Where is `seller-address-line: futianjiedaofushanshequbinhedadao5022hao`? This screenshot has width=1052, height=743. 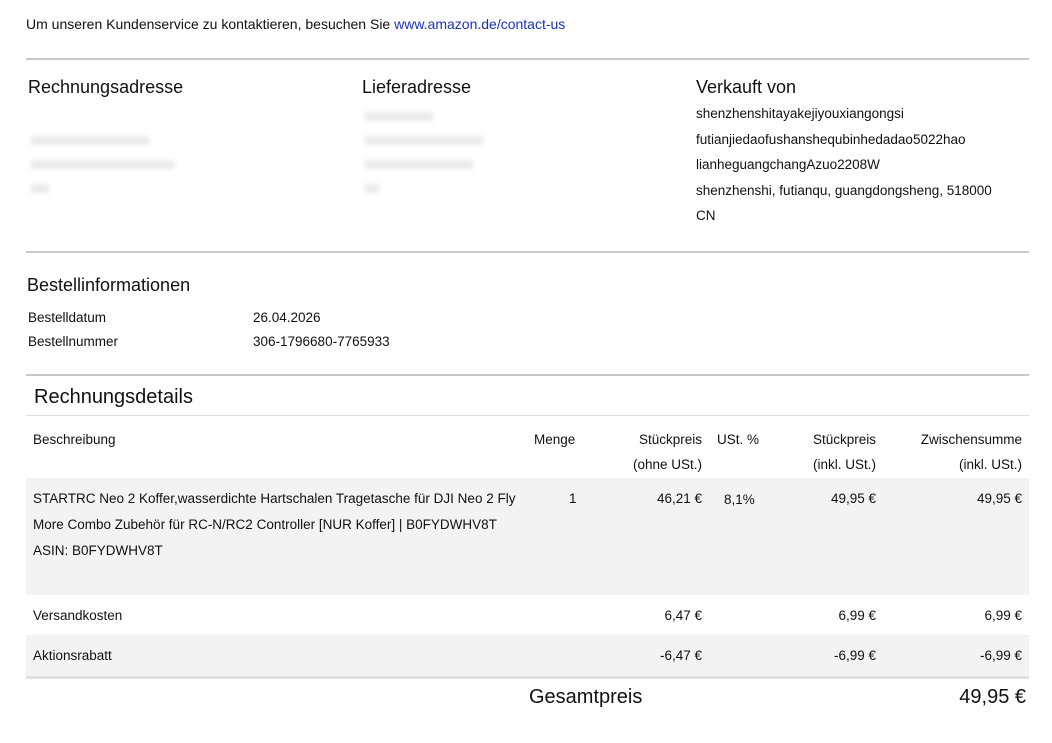 seller-address-line: futianjiedaofushanshequbinhedadao5022hao is located at coordinates (831, 139).